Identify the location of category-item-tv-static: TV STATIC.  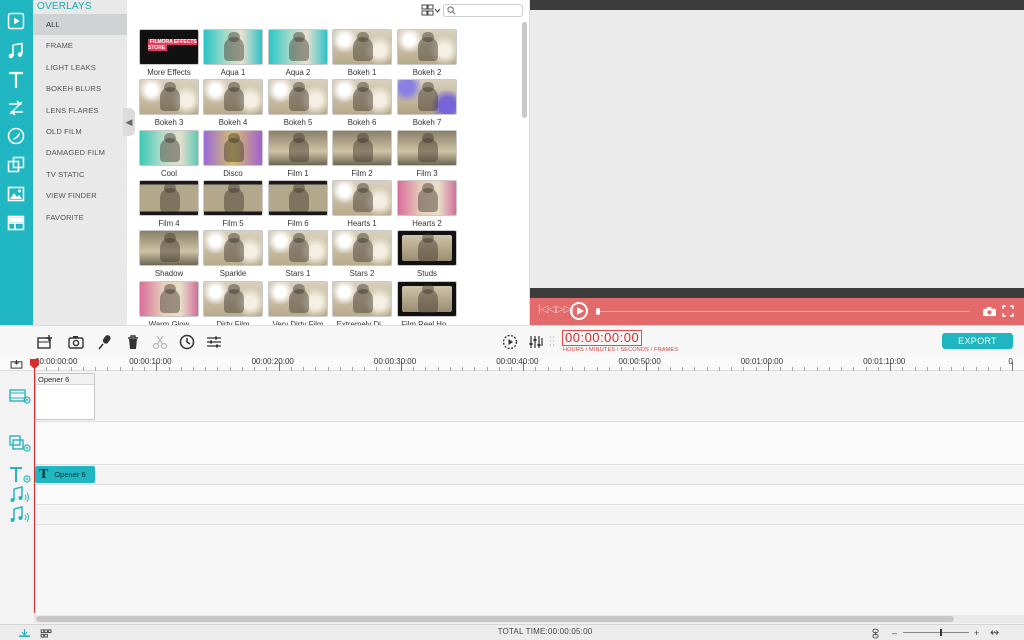
(80, 174).